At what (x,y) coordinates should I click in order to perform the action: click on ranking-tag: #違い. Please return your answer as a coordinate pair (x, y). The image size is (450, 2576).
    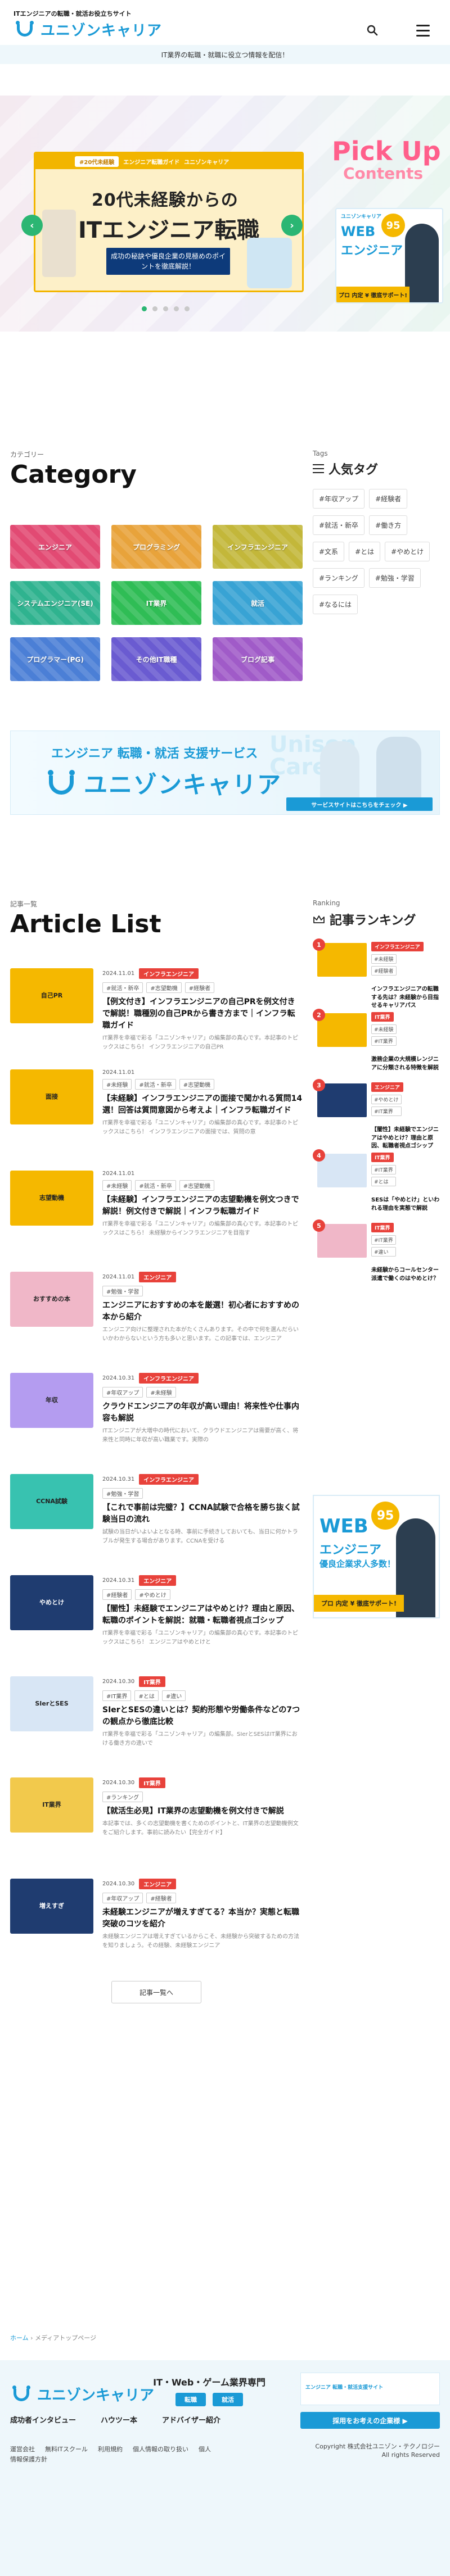
    Looking at the image, I should click on (383, 1252).